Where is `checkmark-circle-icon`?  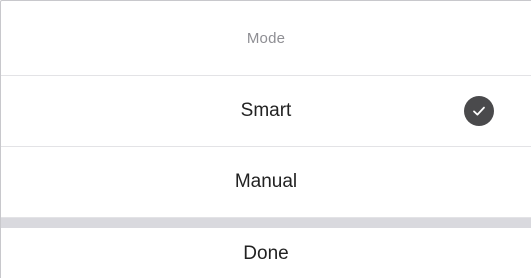
checkmark-circle-icon is located at coordinates (479, 111).